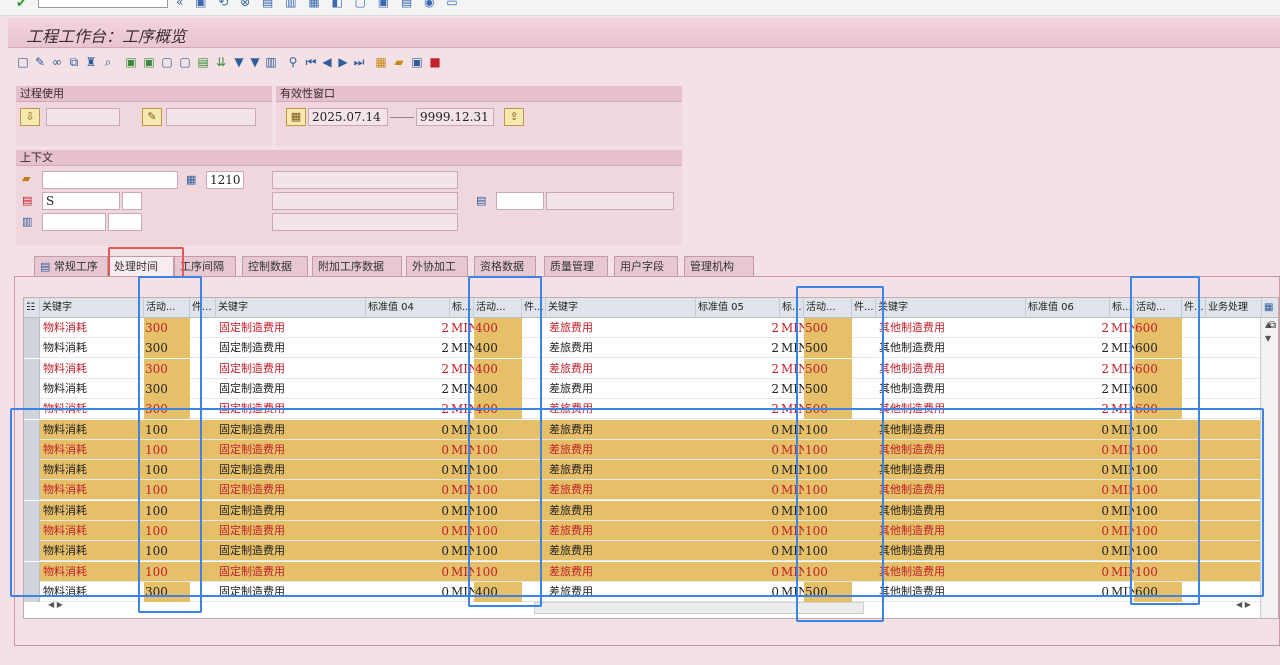  What do you see at coordinates (167, 551) in the screenshot?
I see `activity-1-cell: 100` at bounding box center [167, 551].